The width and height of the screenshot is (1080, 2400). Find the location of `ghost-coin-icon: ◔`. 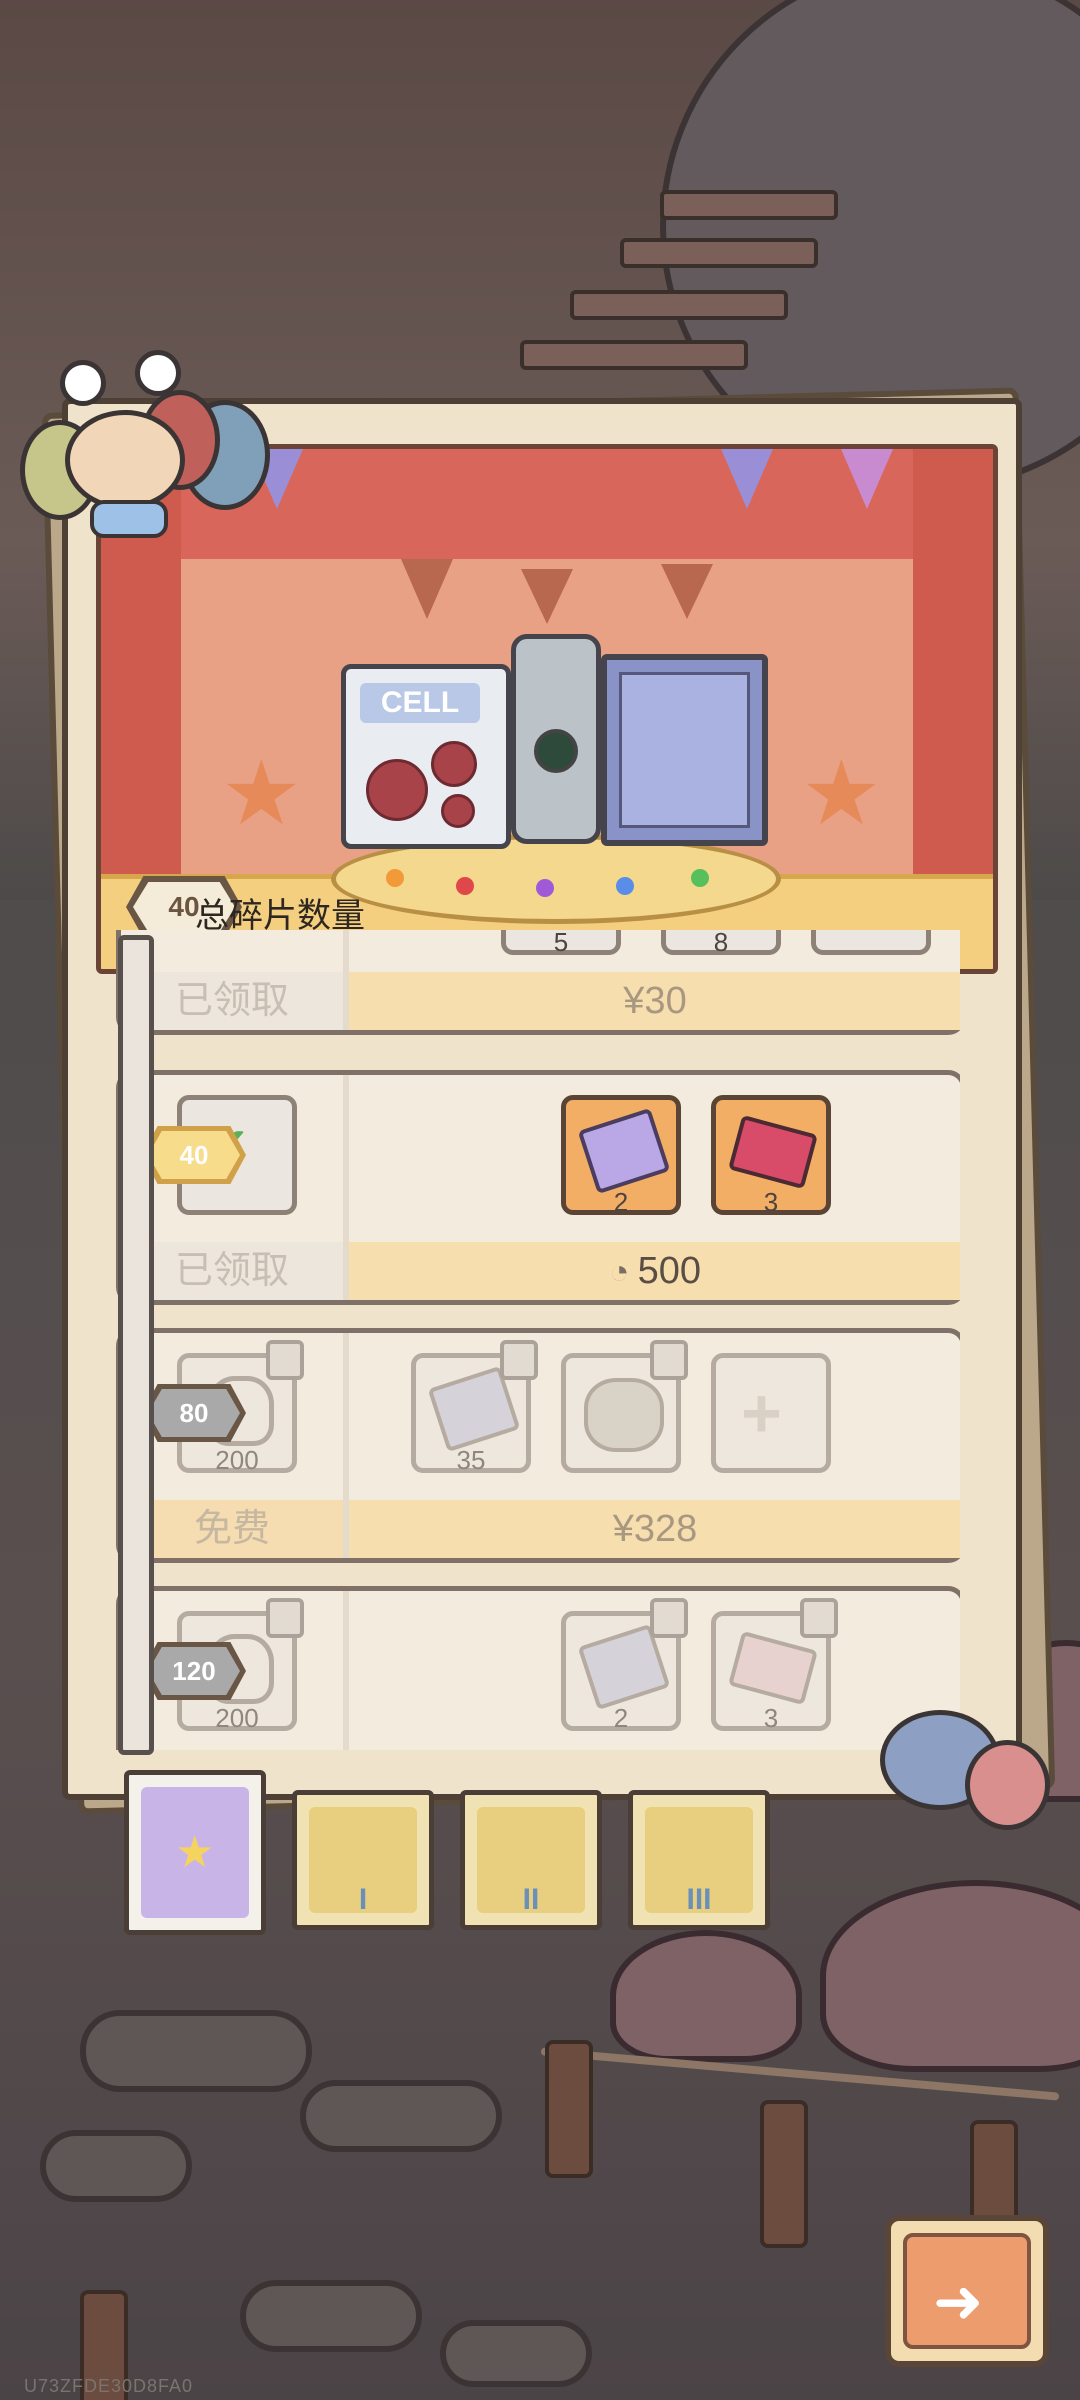

ghost-coin-icon: ◔ is located at coordinates (619, 1272).